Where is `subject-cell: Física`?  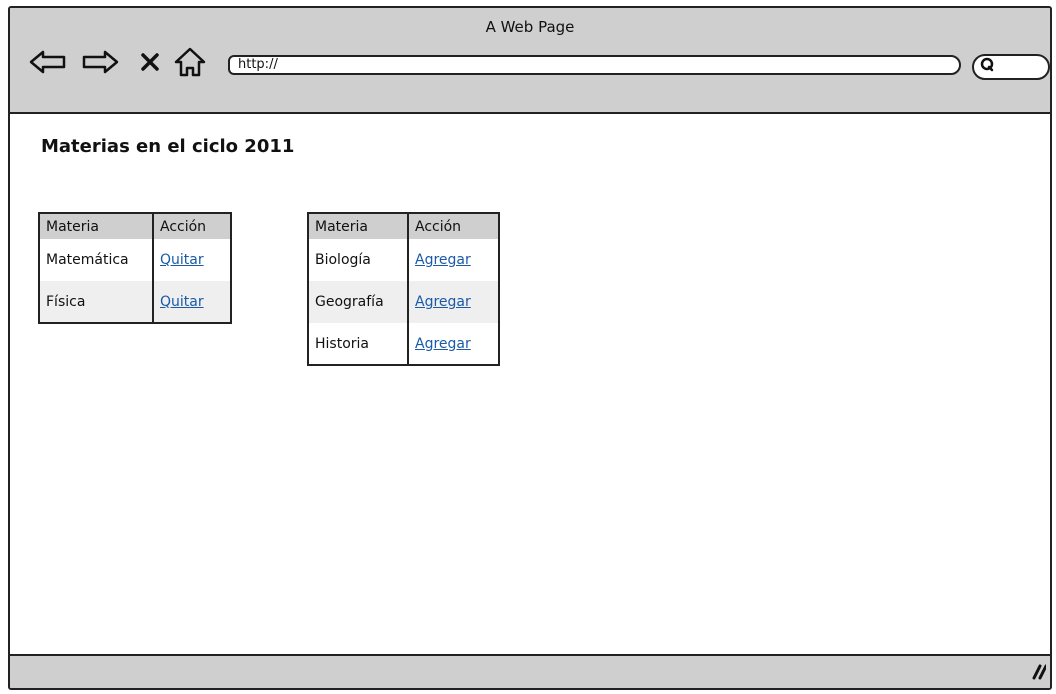 subject-cell: Física is located at coordinates (96, 302).